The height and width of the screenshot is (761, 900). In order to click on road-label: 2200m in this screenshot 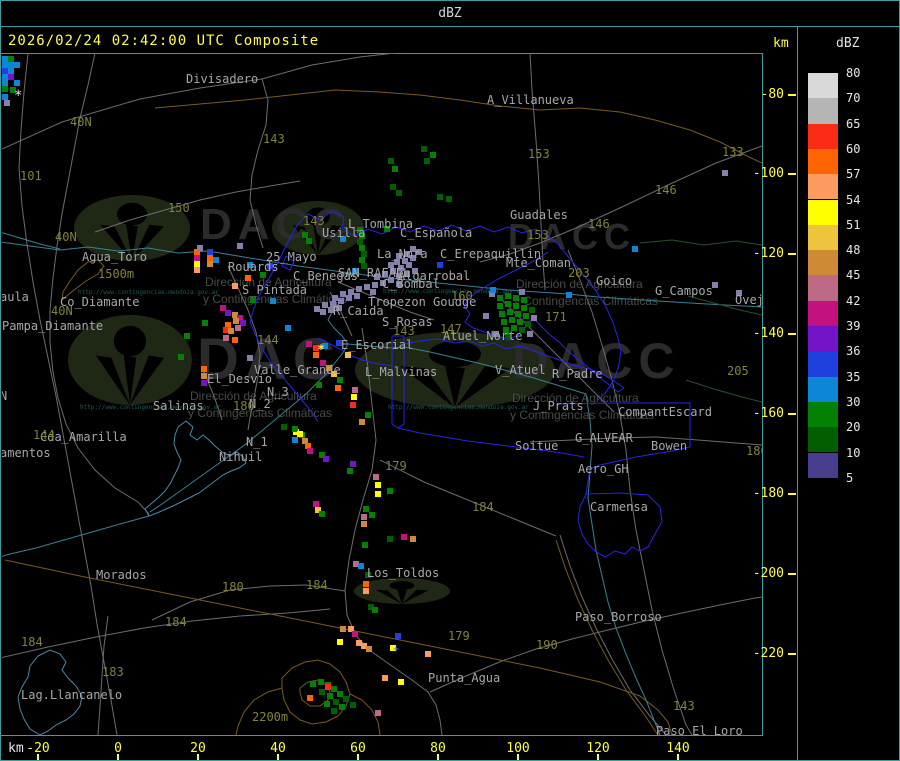, I will do `click(270, 717)`.